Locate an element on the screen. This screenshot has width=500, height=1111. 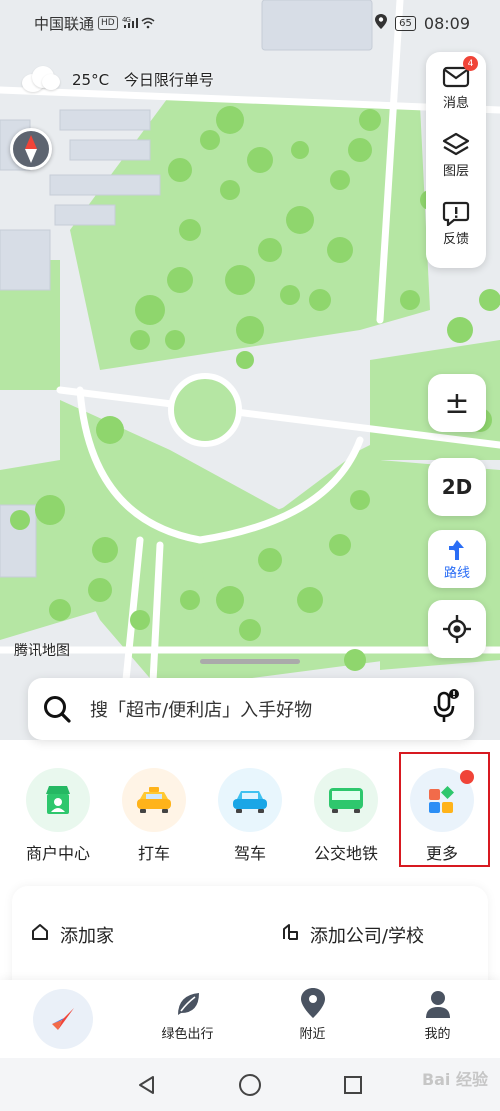
weather-widget: 25°C 今日限行单号 is located at coordinates (121, 79).